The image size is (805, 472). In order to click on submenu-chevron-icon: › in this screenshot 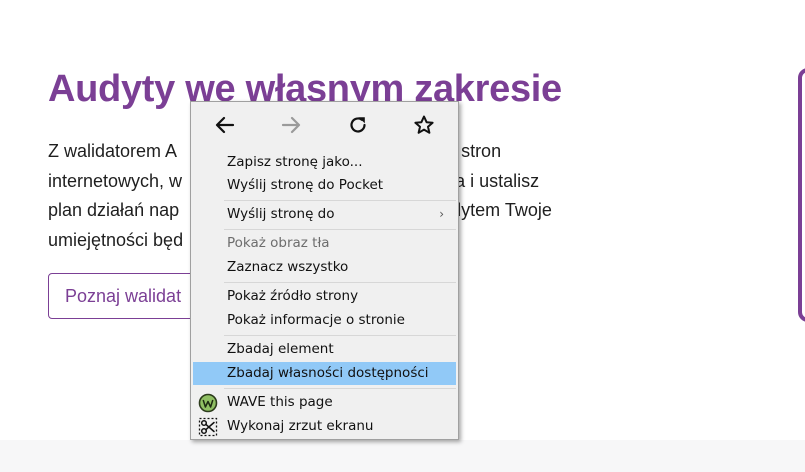, I will do `click(441, 214)`.